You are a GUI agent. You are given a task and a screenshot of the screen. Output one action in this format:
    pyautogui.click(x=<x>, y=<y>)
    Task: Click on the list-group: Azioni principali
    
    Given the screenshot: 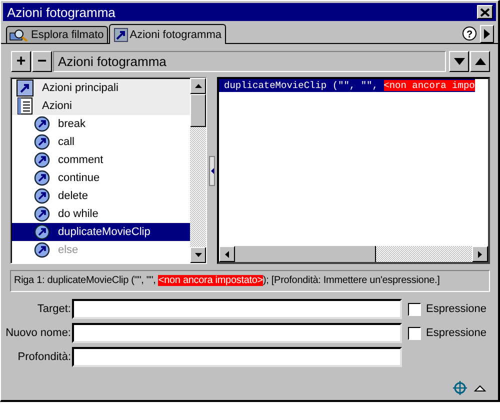 What is the action you would take?
    pyautogui.click(x=101, y=88)
    